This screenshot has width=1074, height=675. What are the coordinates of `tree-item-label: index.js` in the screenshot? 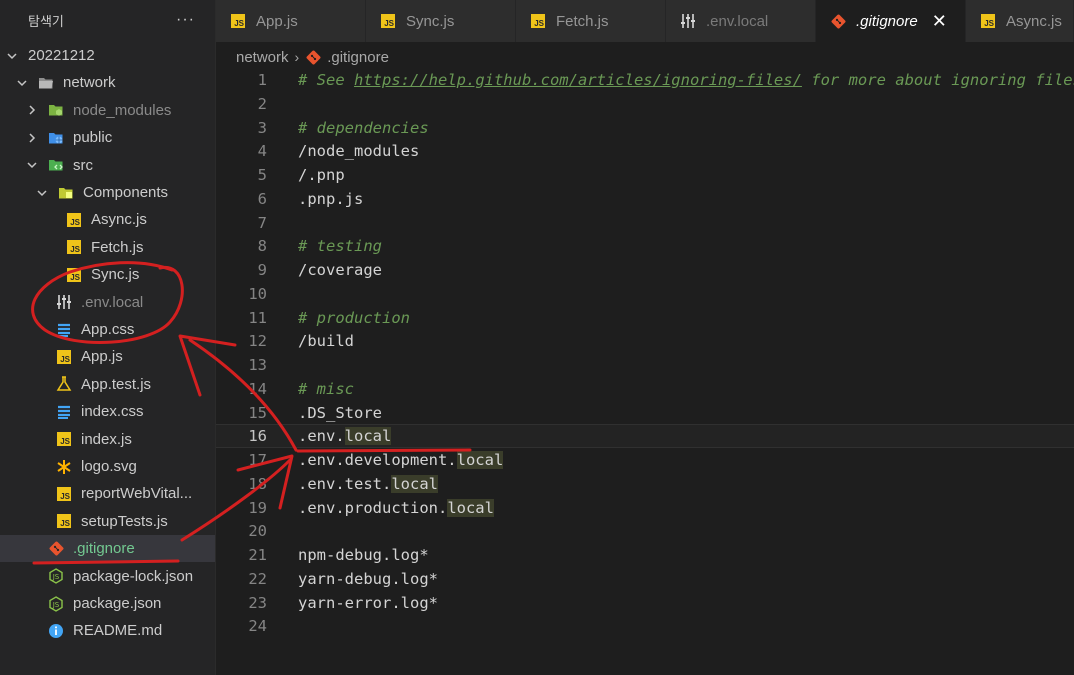 It's located at (106, 439).